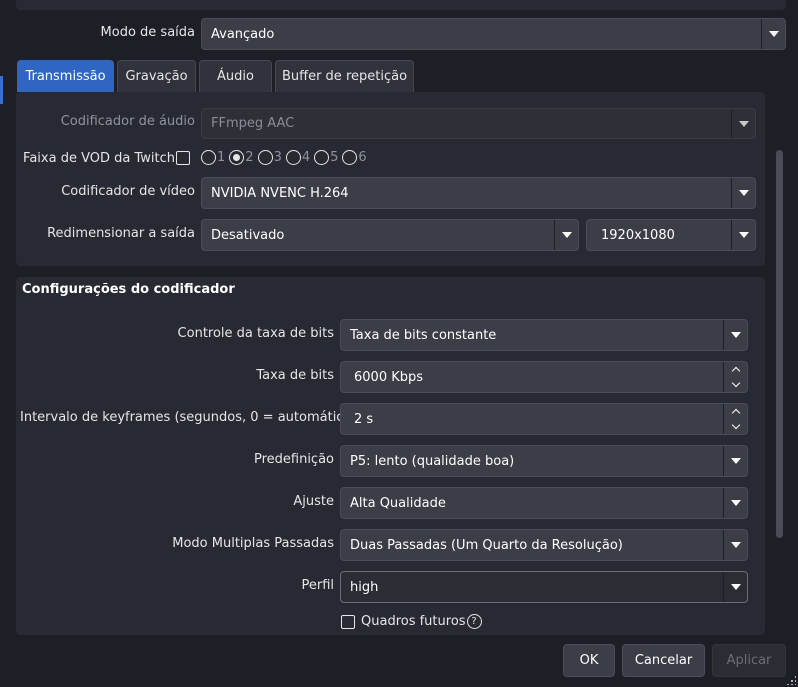 The height and width of the screenshot is (687, 798). What do you see at coordinates (214, 157) in the screenshot?
I see `track-radio-1: 1` at bounding box center [214, 157].